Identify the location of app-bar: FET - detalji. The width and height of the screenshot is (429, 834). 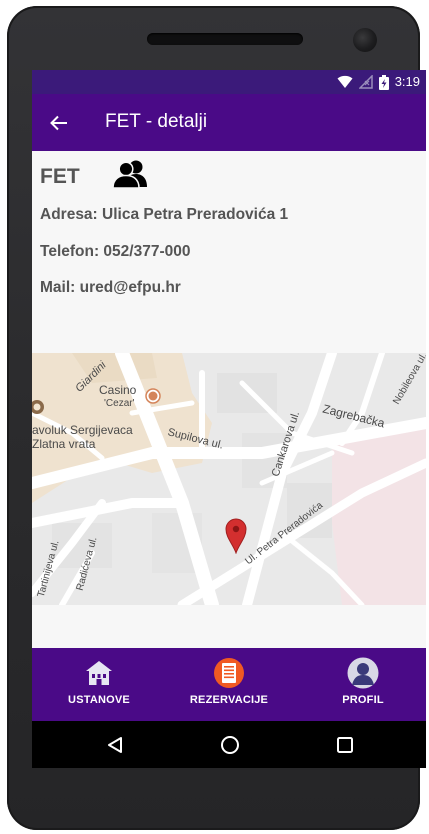
(229, 122).